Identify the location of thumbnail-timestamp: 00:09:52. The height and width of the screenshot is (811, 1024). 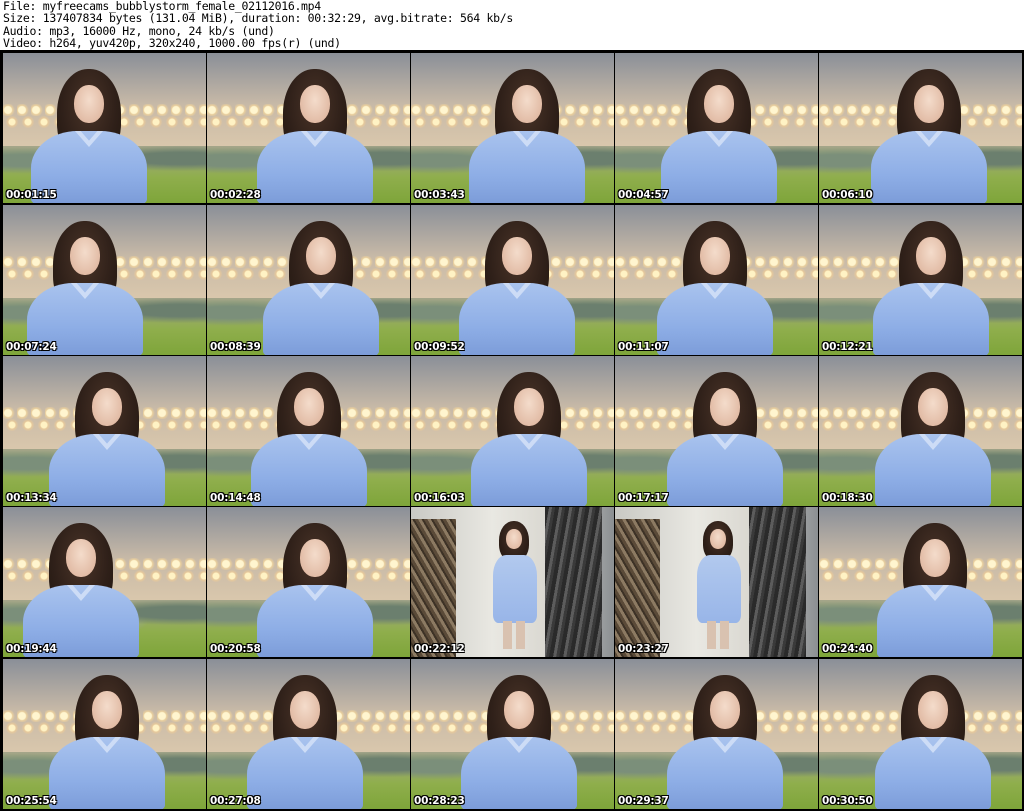
(439, 347).